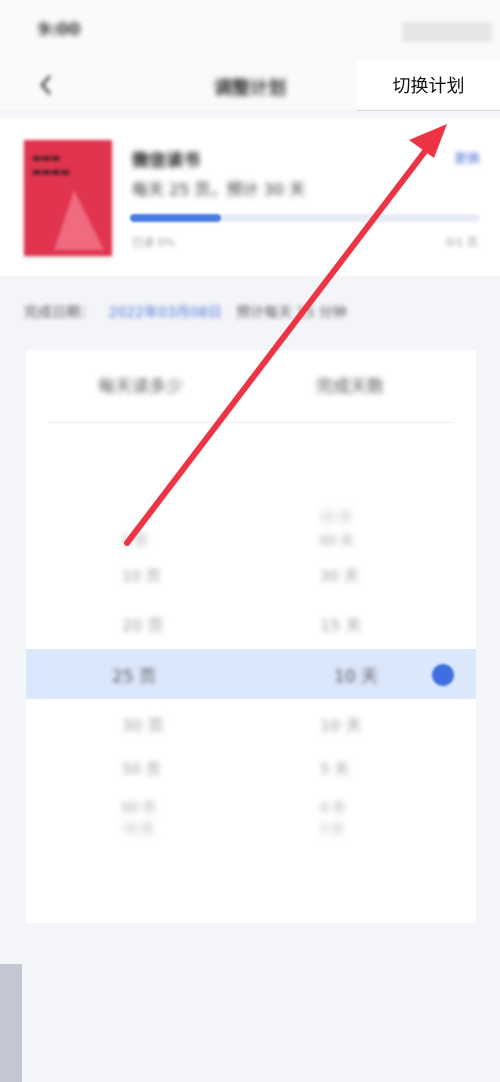 The image size is (500, 1082). I want to click on picker-row-days: 4 天, so click(333, 808).